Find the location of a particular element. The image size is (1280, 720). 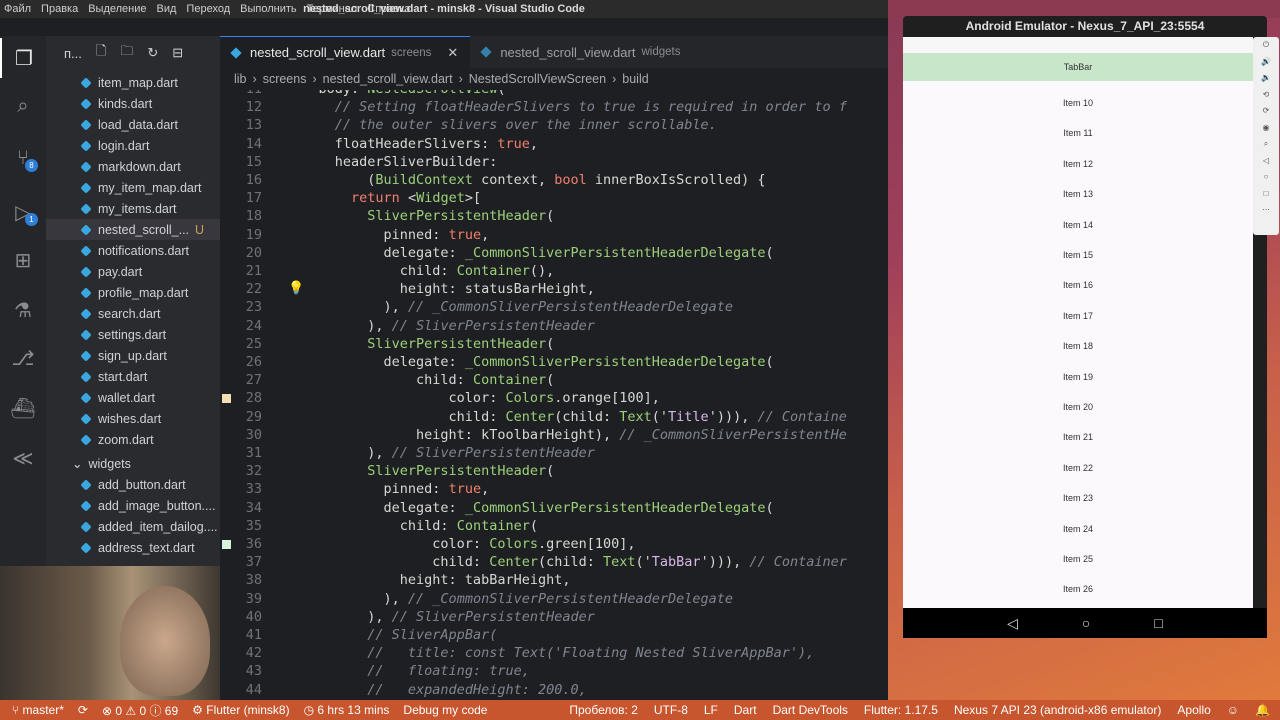

list-item: Item 10 is located at coordinates (1078, 103).